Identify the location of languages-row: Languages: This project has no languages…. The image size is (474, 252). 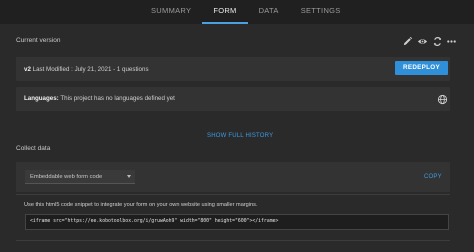
(99, 98).